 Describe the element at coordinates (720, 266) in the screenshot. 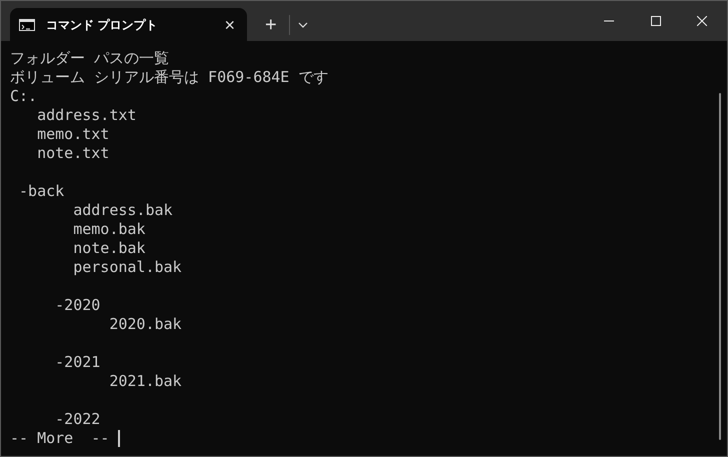

I see `scrollbar` at that location.